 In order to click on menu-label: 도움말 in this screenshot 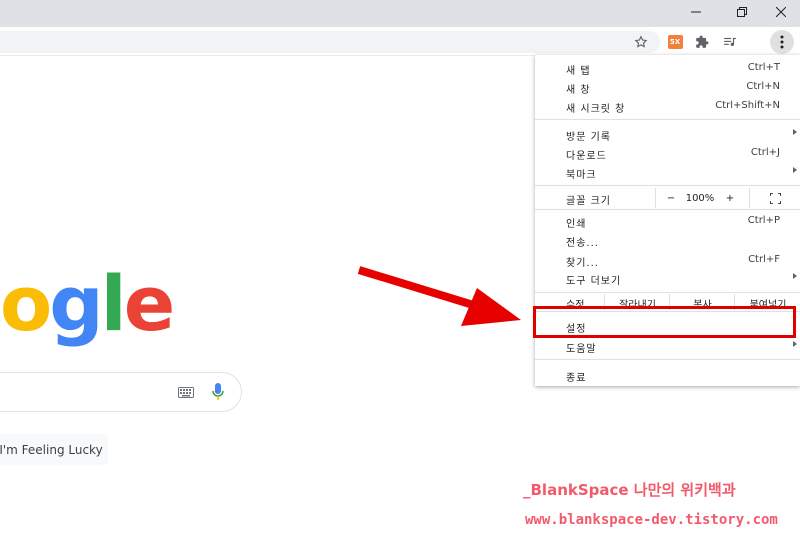, I will do `click(581, 349)`.